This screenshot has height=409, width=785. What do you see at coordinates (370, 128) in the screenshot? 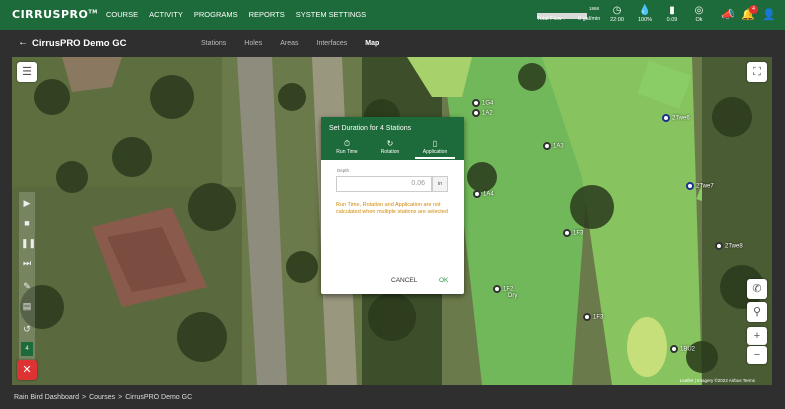
I see `dialog-title: Set Duration for 4 Stations` at bounding box center [370, 128].